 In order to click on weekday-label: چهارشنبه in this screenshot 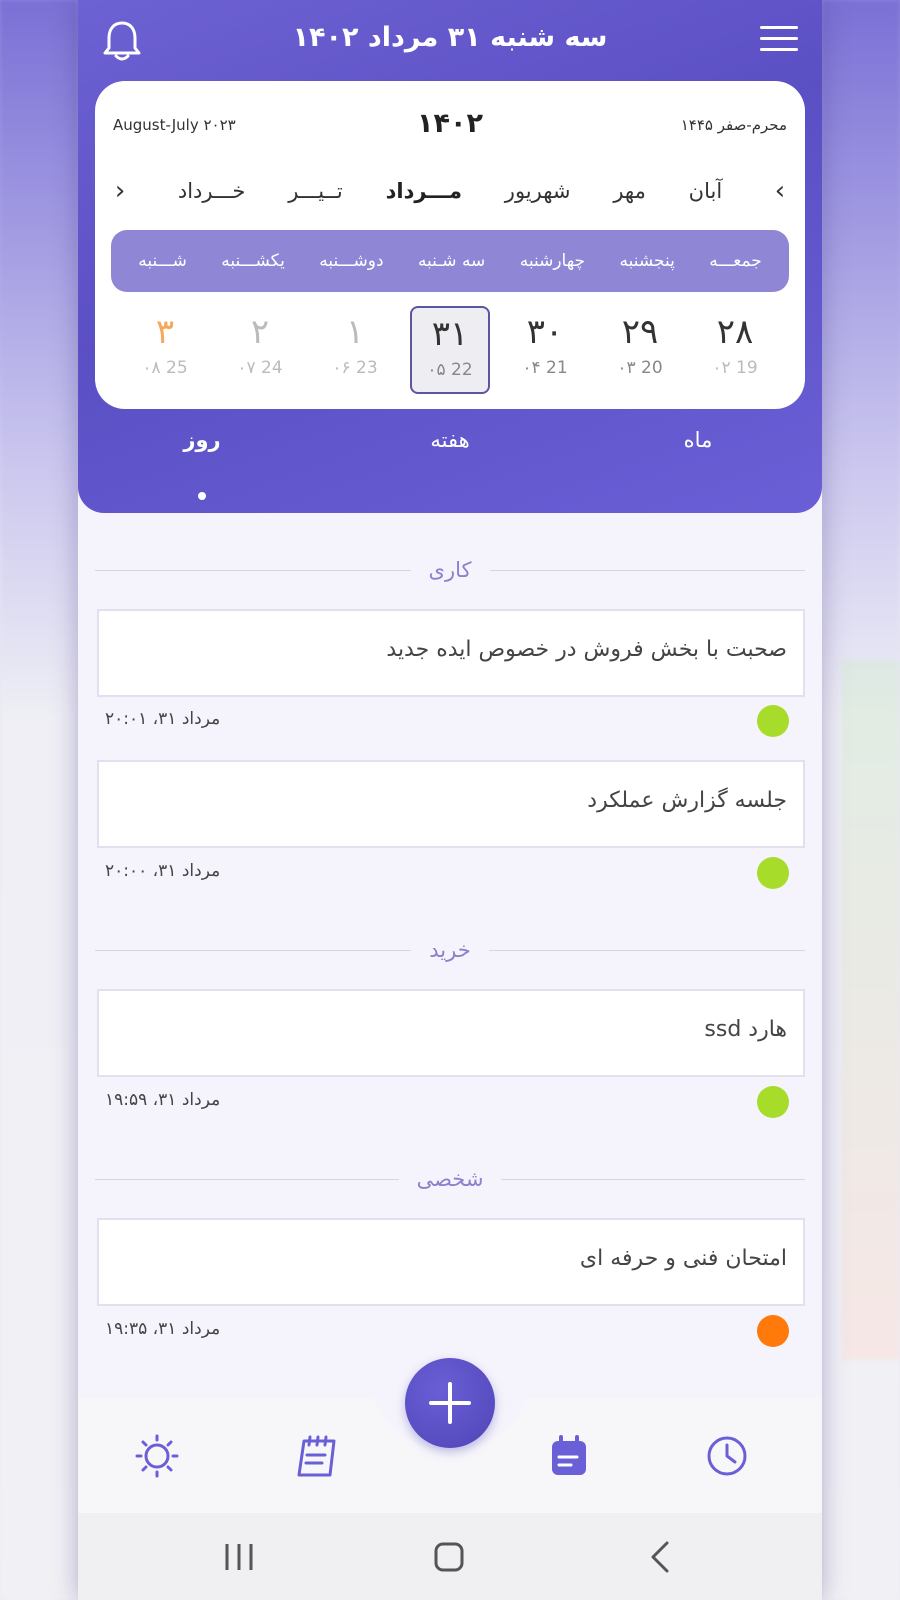, I will do `click(552, 261)`.